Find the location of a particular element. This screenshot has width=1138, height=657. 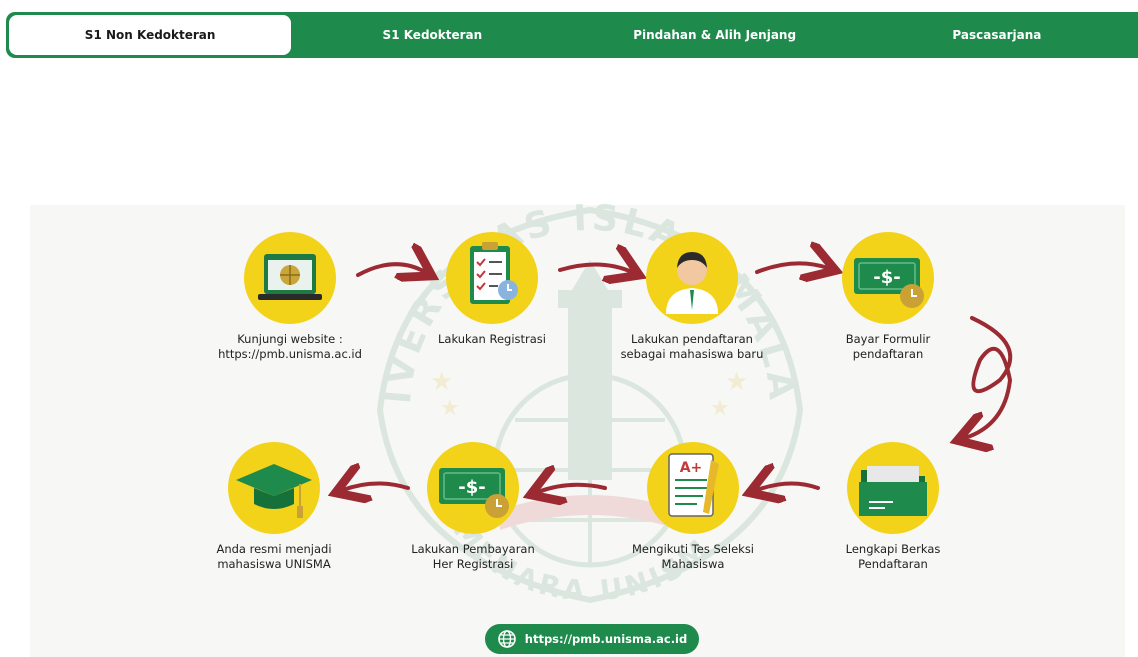

step-4-pay-form: -$- Bayar Formulir pendaftaran is located at coordinates (888, 296).